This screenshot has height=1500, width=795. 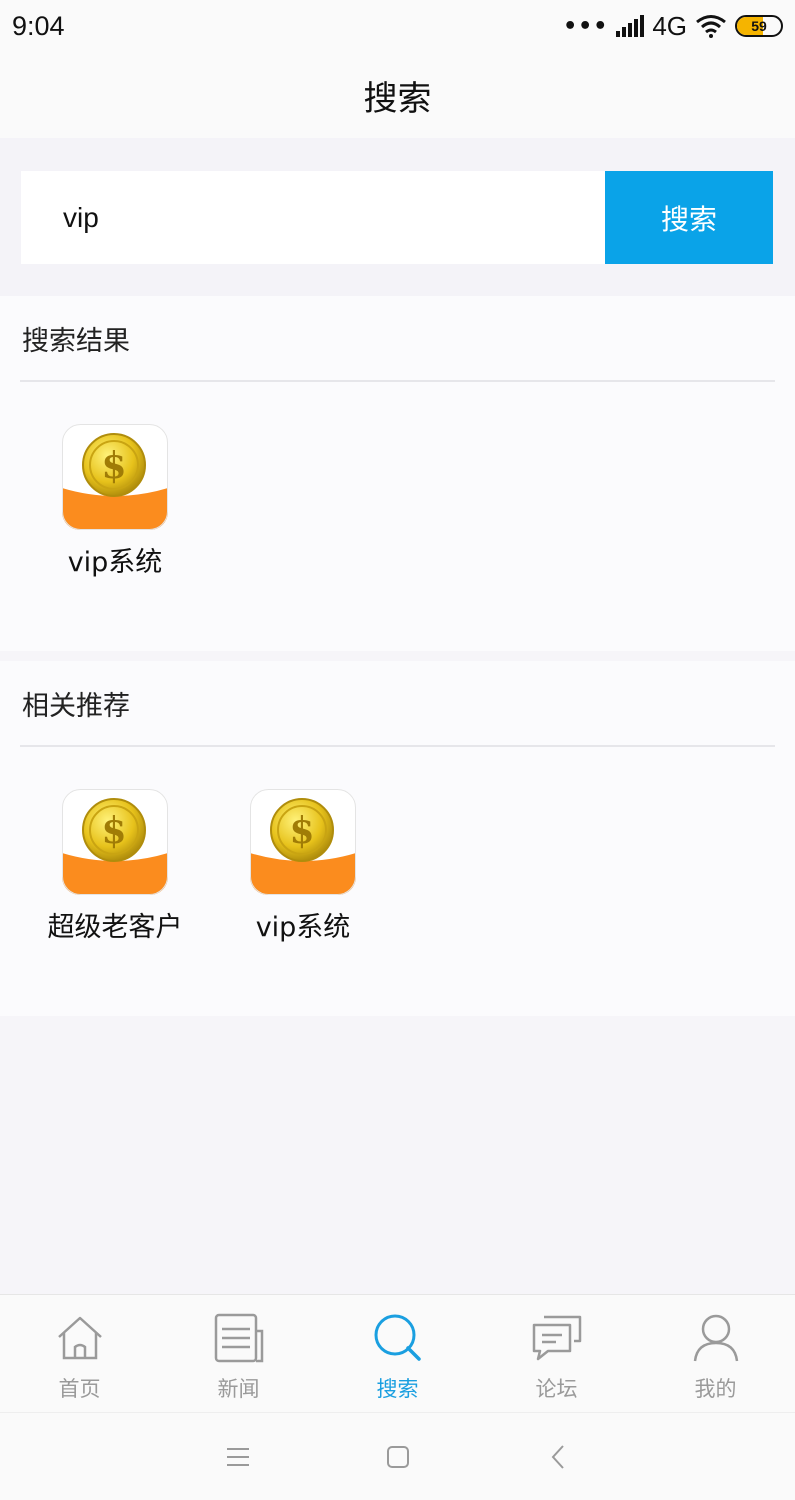 I want to click on news-icon, so click(x=238, y=1338).